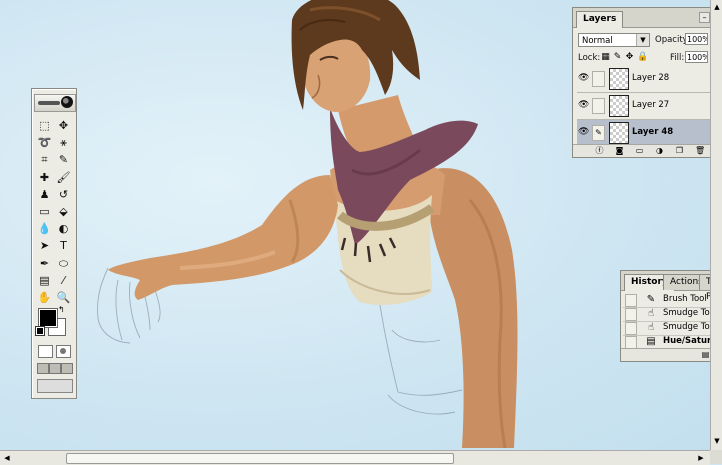 The height and width of the screenshot is (465, 722). Describe the element at coordinates (651, 78) in the screenshot. I see `layer-name: Layer 28` at that location.